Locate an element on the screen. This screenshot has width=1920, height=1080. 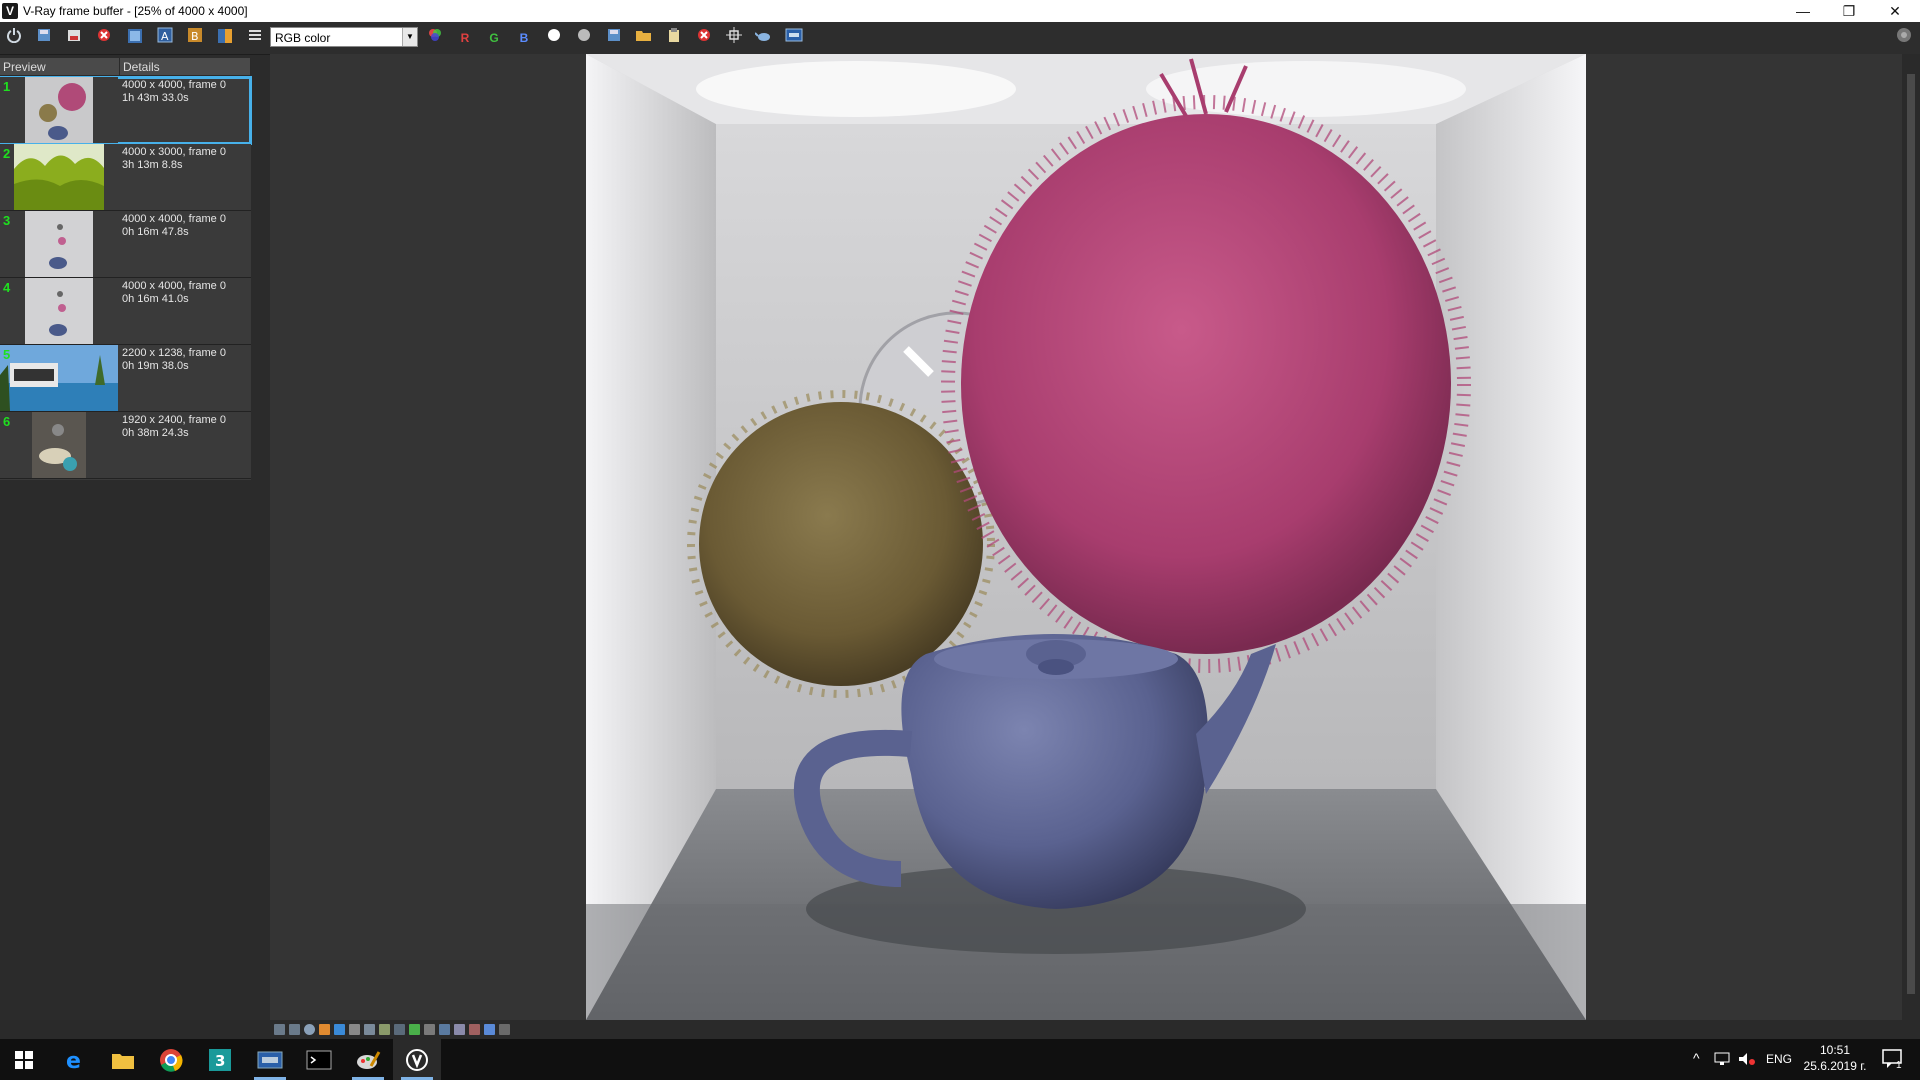
power-icon is located at coordinates (14, 38).